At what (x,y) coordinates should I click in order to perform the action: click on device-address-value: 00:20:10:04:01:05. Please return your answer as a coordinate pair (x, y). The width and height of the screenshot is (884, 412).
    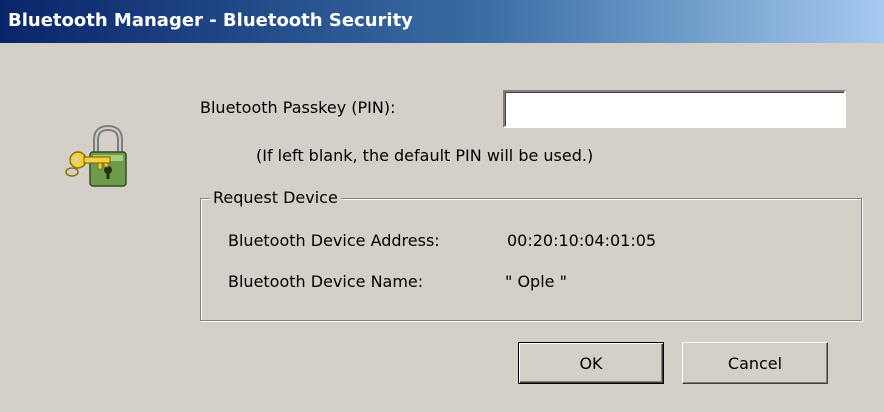
    Looking at the image, I should click on (582, 240).